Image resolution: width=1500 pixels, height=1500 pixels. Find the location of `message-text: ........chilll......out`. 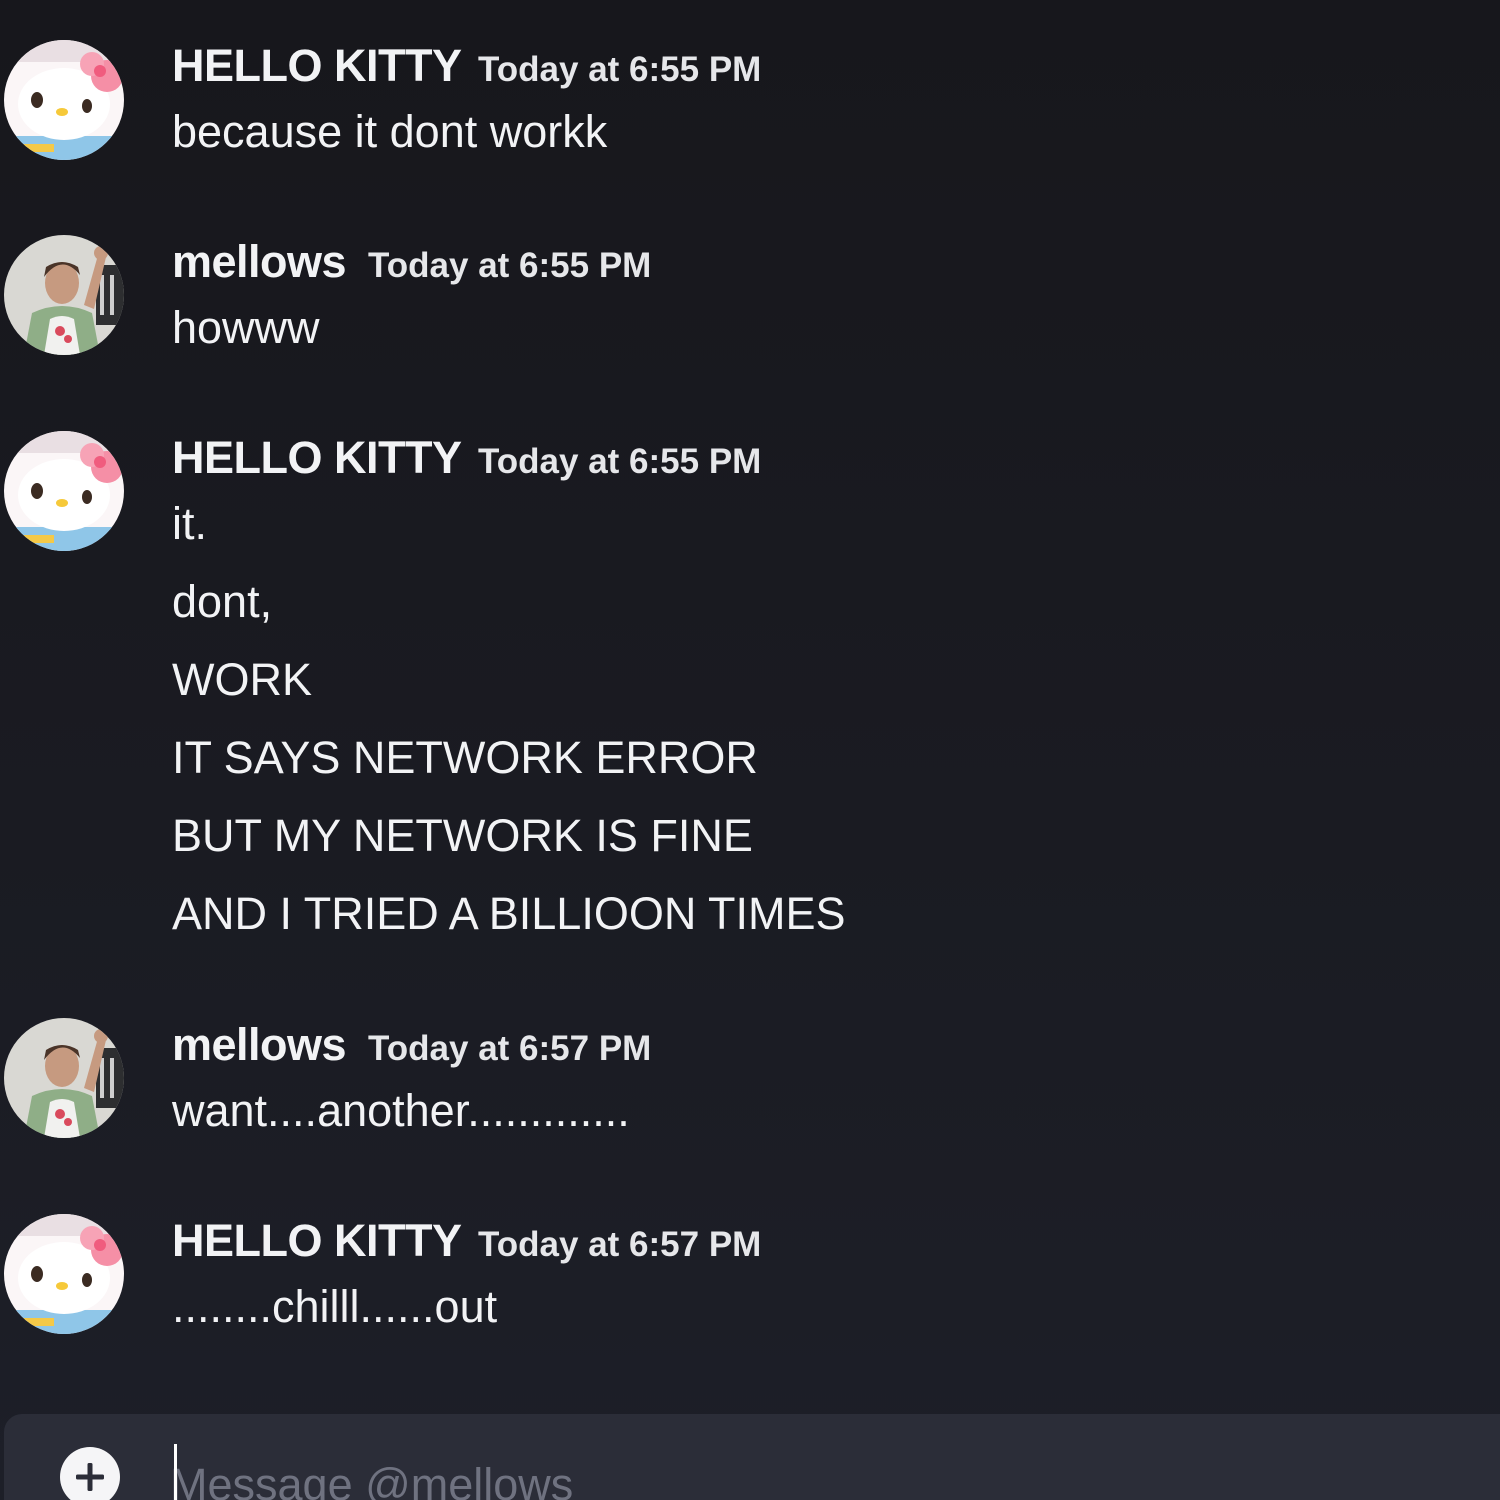

message-text: ........chilll......out is located at coordinates (335, 1306).